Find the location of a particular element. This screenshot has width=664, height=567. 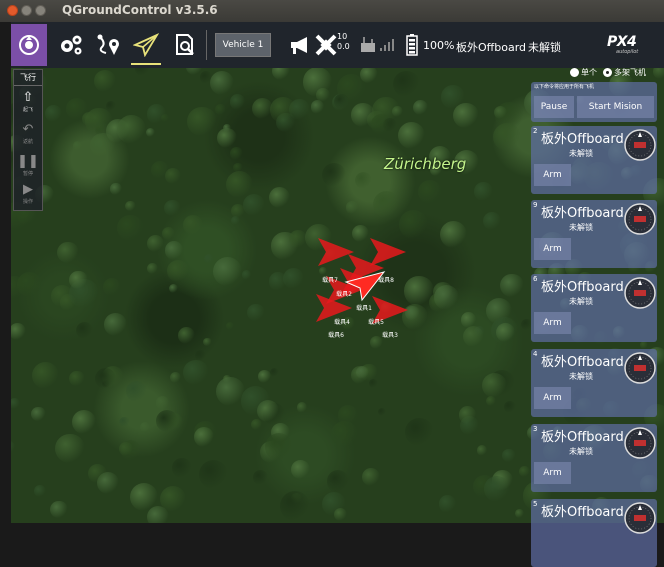

analyze-button is located at coordinates (185, 45).